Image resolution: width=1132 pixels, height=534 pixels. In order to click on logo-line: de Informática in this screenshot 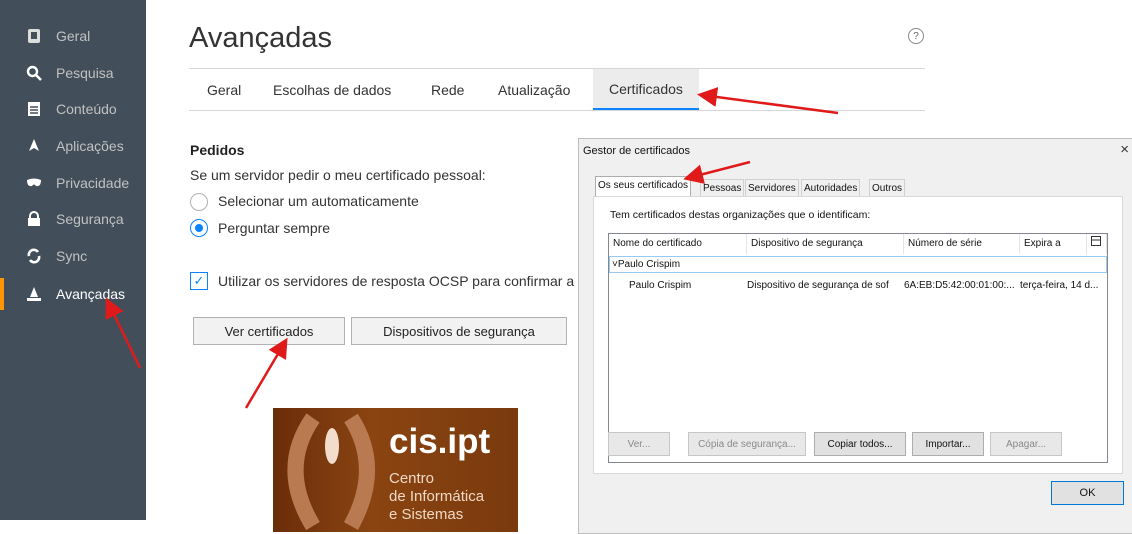, I will do `click(437, 496)`.